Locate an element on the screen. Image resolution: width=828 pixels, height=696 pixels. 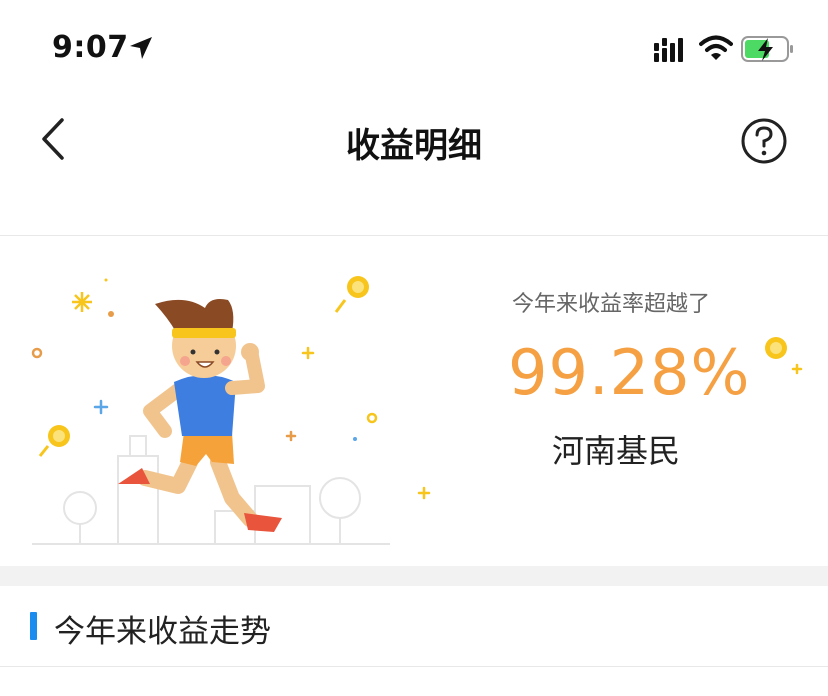
help-button is located at coordinates (764, 141).